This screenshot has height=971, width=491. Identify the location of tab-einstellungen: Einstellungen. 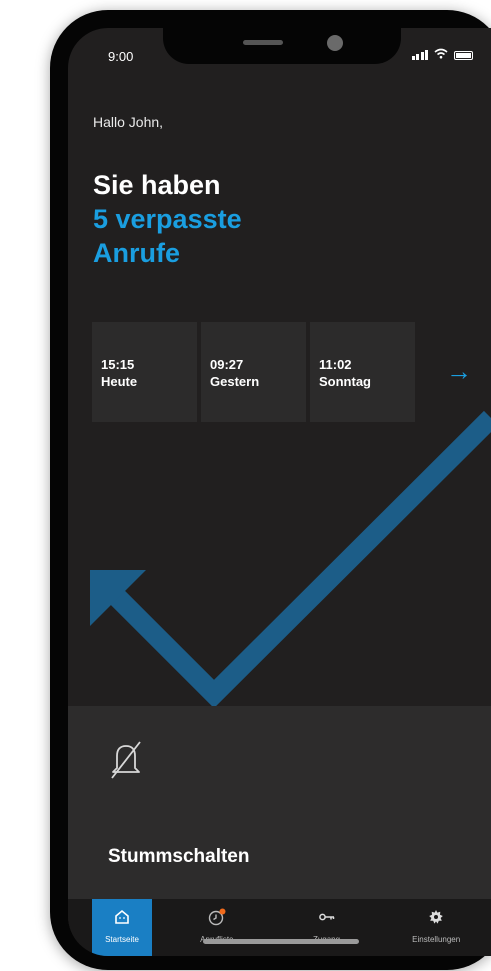
(436, 927).